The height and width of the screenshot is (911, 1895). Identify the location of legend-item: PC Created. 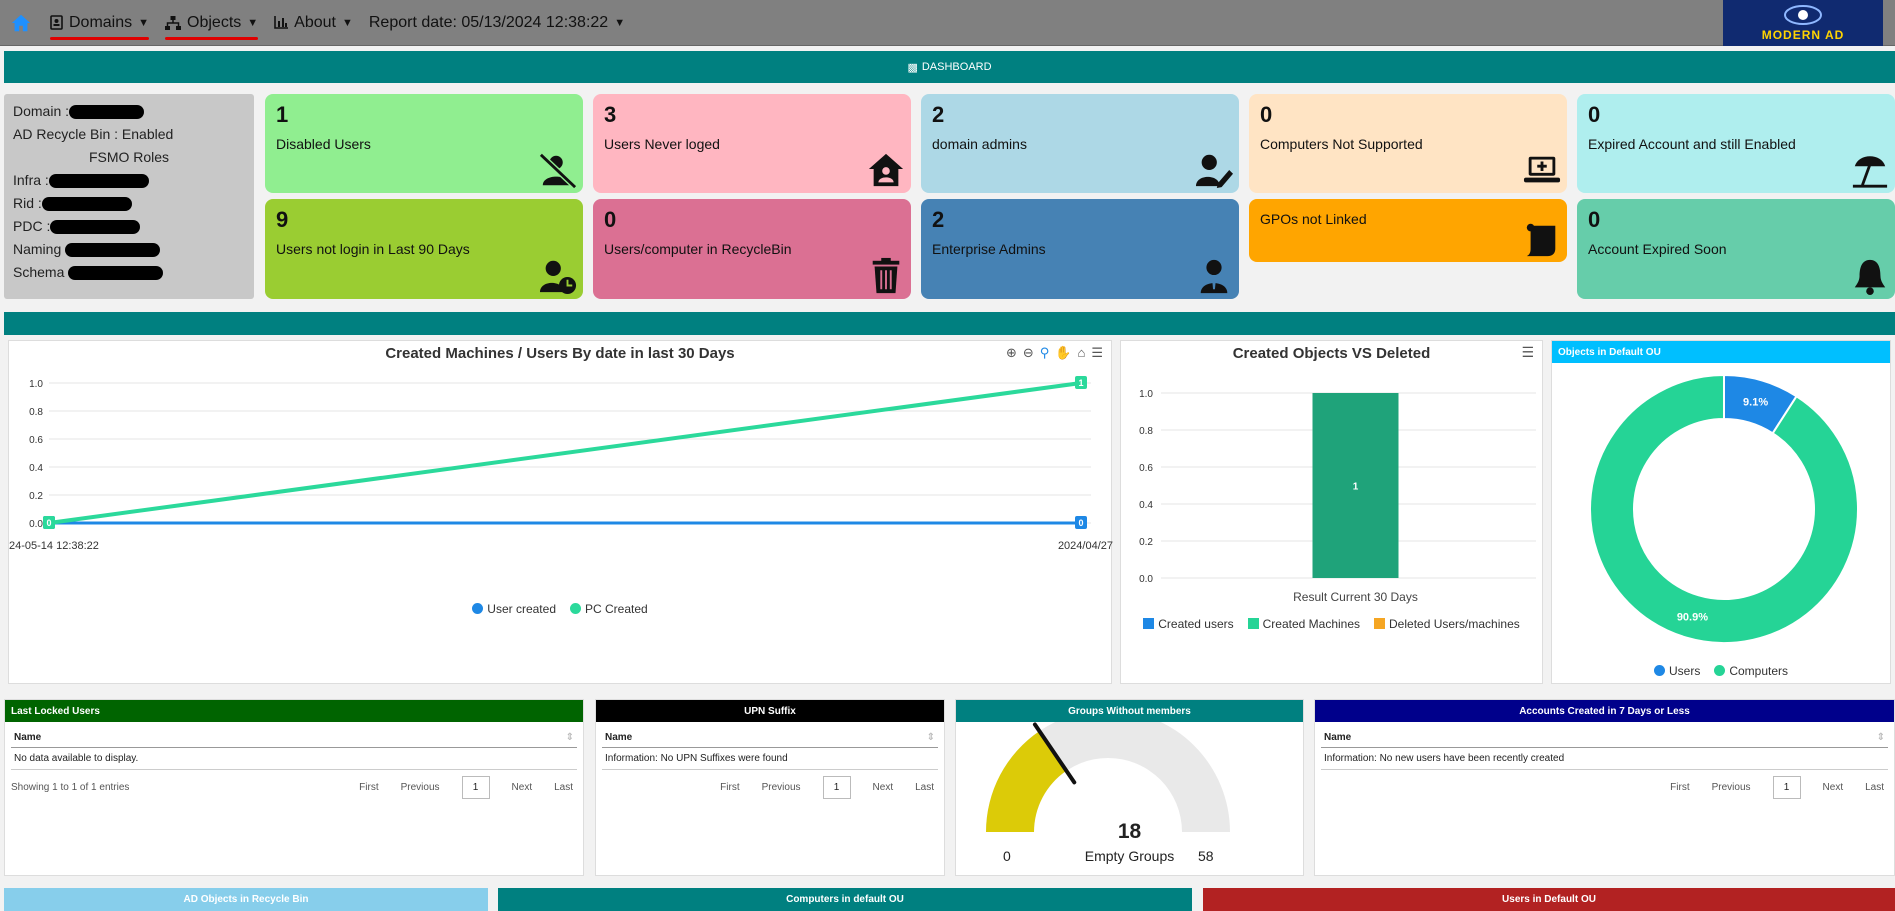
(609, 609).